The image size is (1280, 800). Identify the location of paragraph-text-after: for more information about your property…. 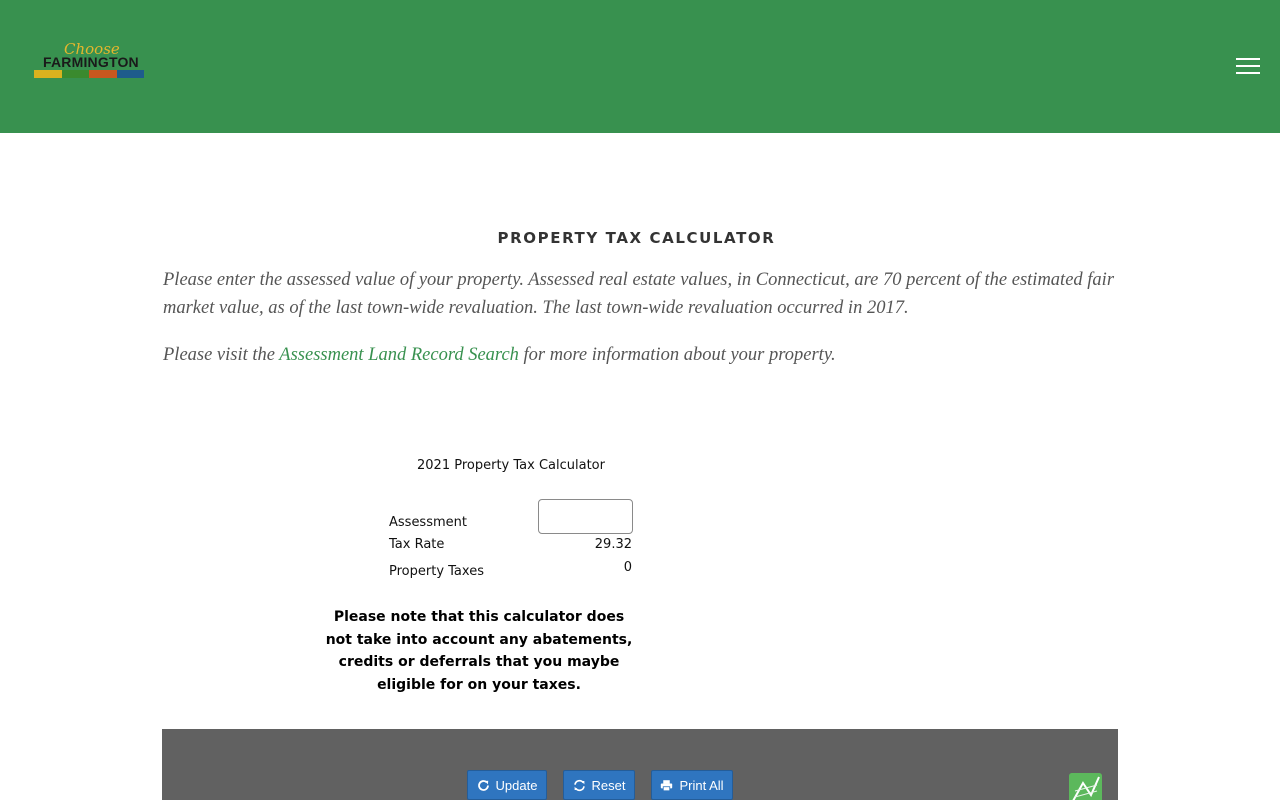
(677, 355).